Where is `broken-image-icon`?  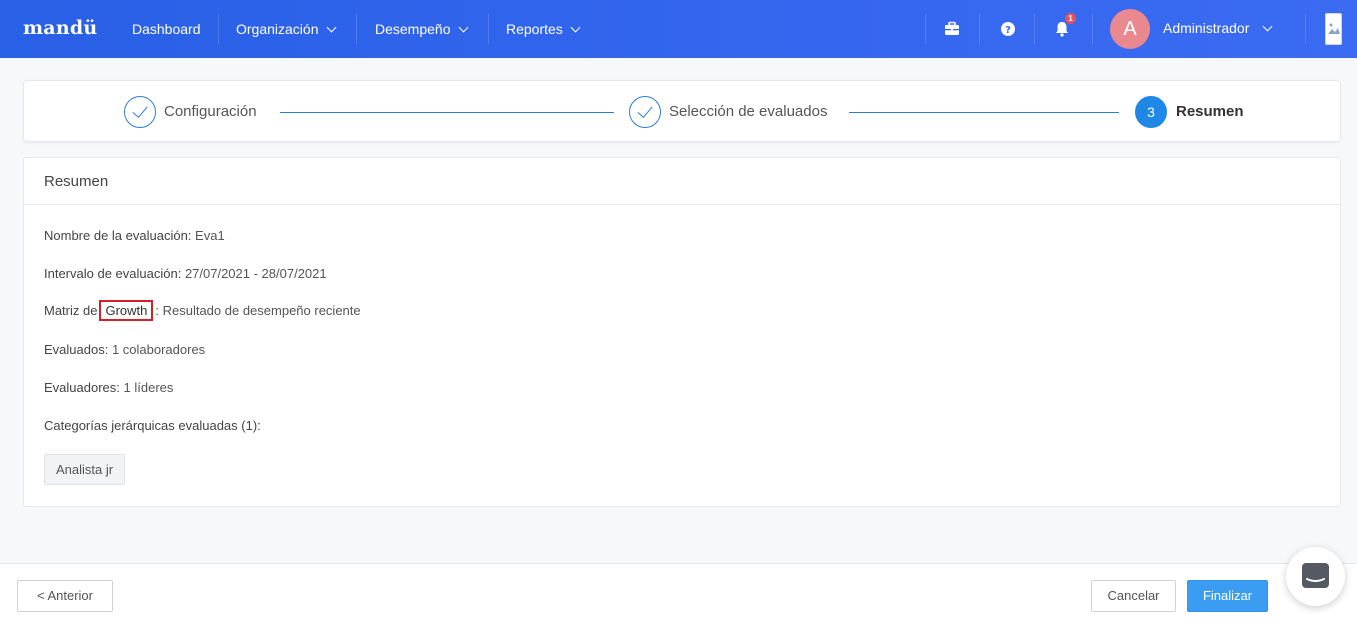
broken-image-icon is located at coordinates (1333, 29).